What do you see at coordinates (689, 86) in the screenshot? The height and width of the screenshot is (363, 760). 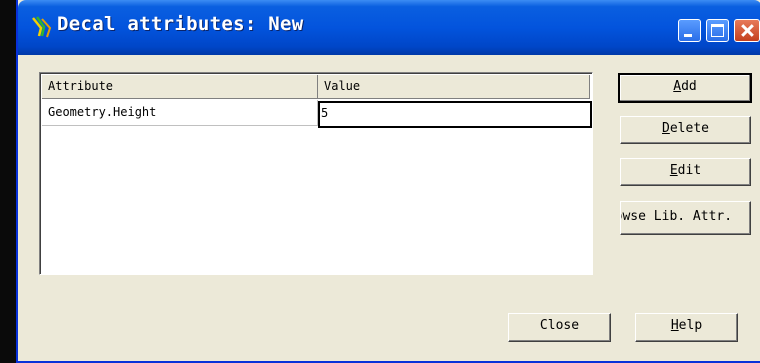 I see `add-label: dd` at bounding box center [689, 86].